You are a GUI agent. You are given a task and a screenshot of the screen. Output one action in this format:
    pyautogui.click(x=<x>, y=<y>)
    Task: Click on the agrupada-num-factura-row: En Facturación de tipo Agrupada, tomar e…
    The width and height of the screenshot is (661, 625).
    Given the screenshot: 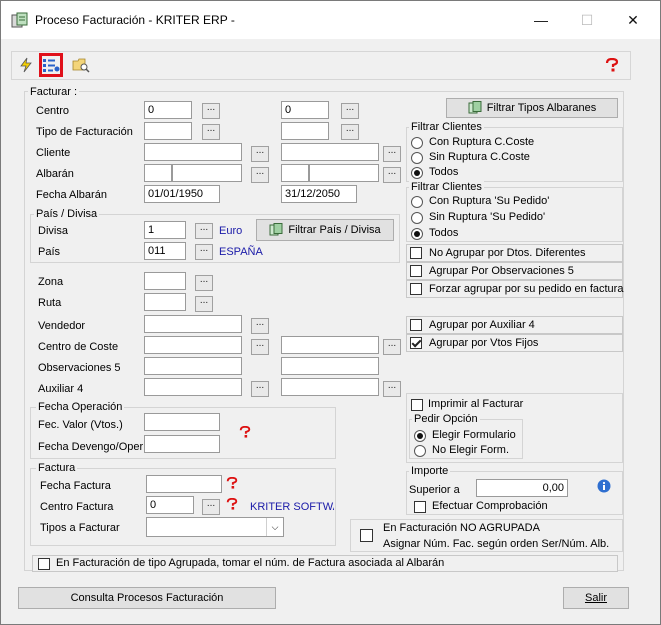 What is the action you would take?
    pyautogui.click(x=325, y=563)
    